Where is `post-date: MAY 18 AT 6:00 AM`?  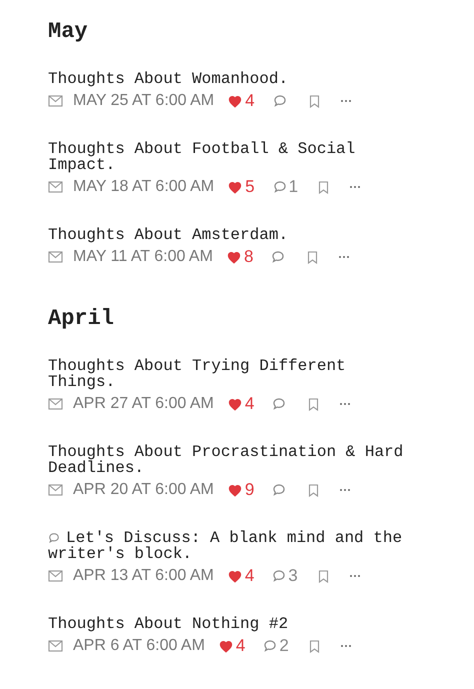 post-date: MAY 18 AT 6:00 AM is located at coordinates (143, 187).